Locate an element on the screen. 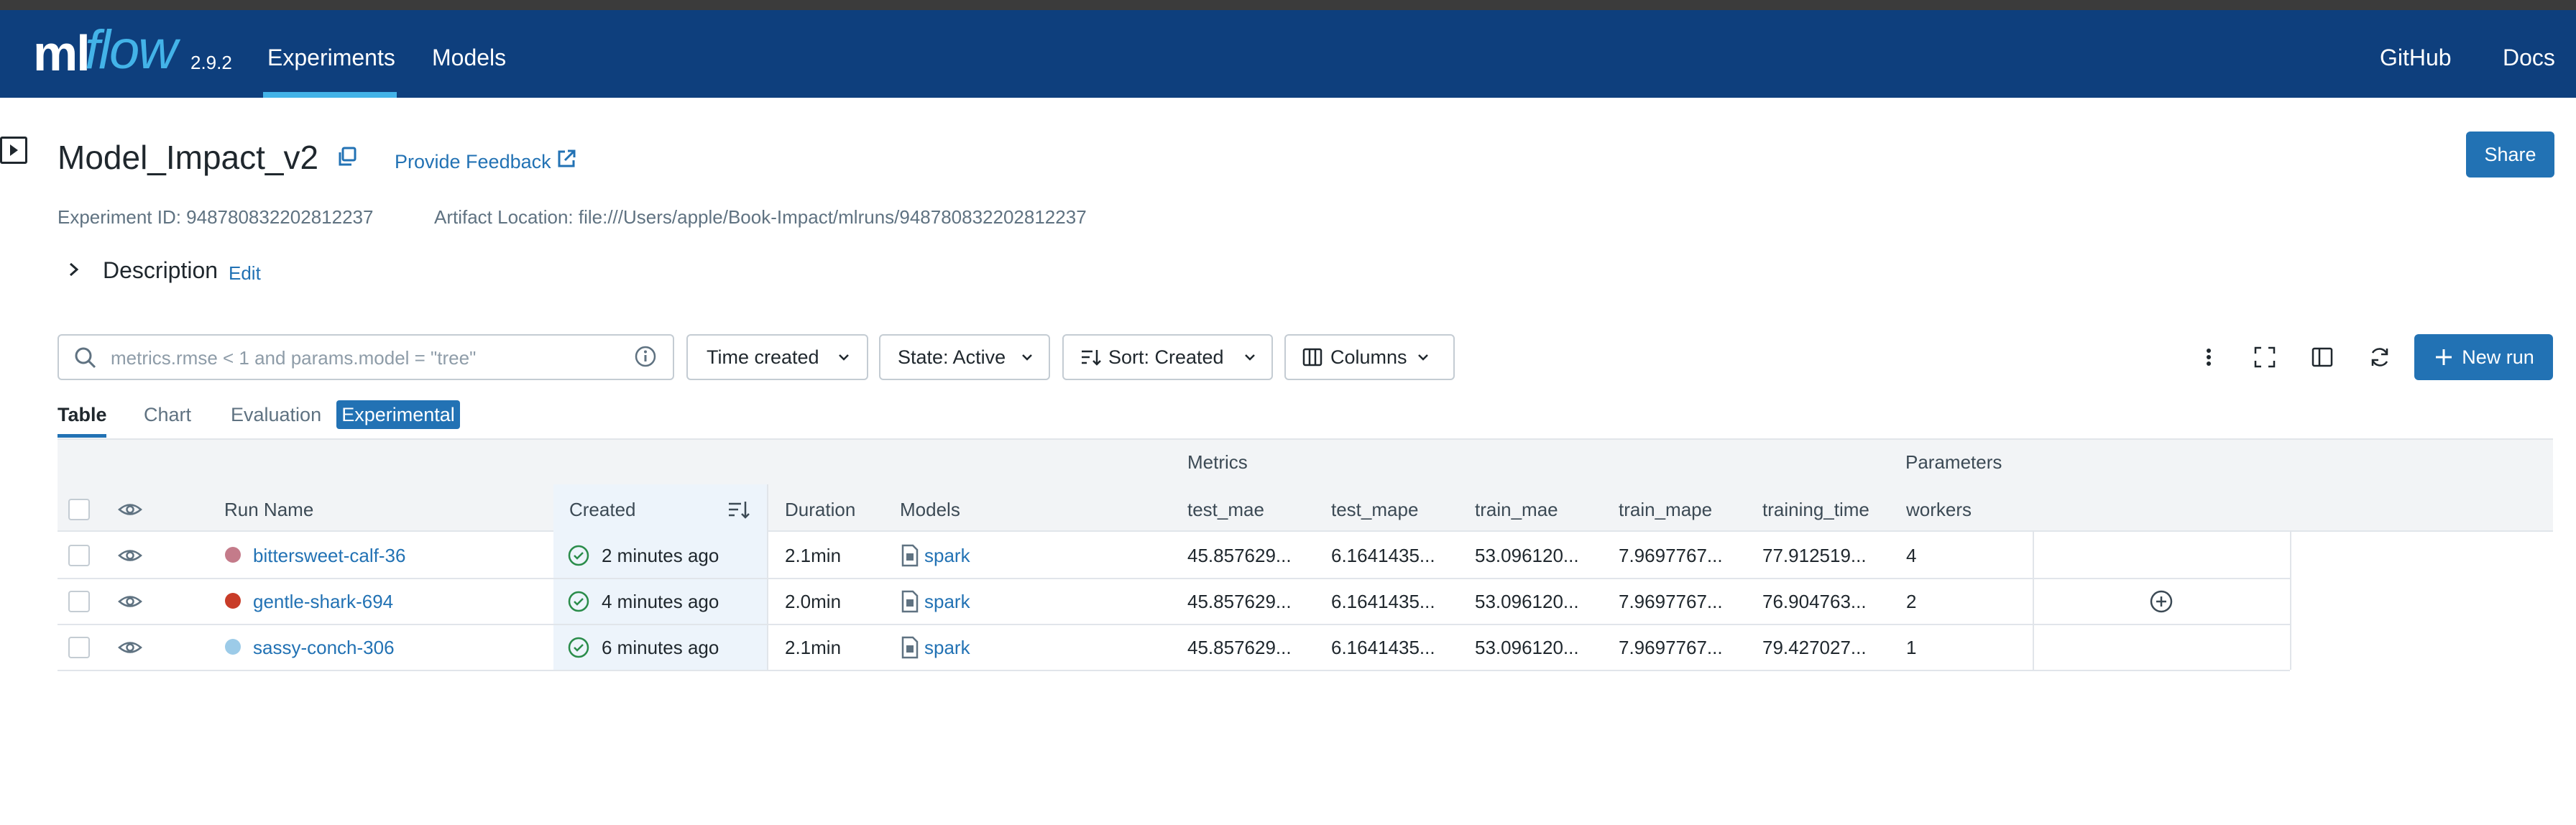  new-run-label: New run is located at coordinates (2498, 357).